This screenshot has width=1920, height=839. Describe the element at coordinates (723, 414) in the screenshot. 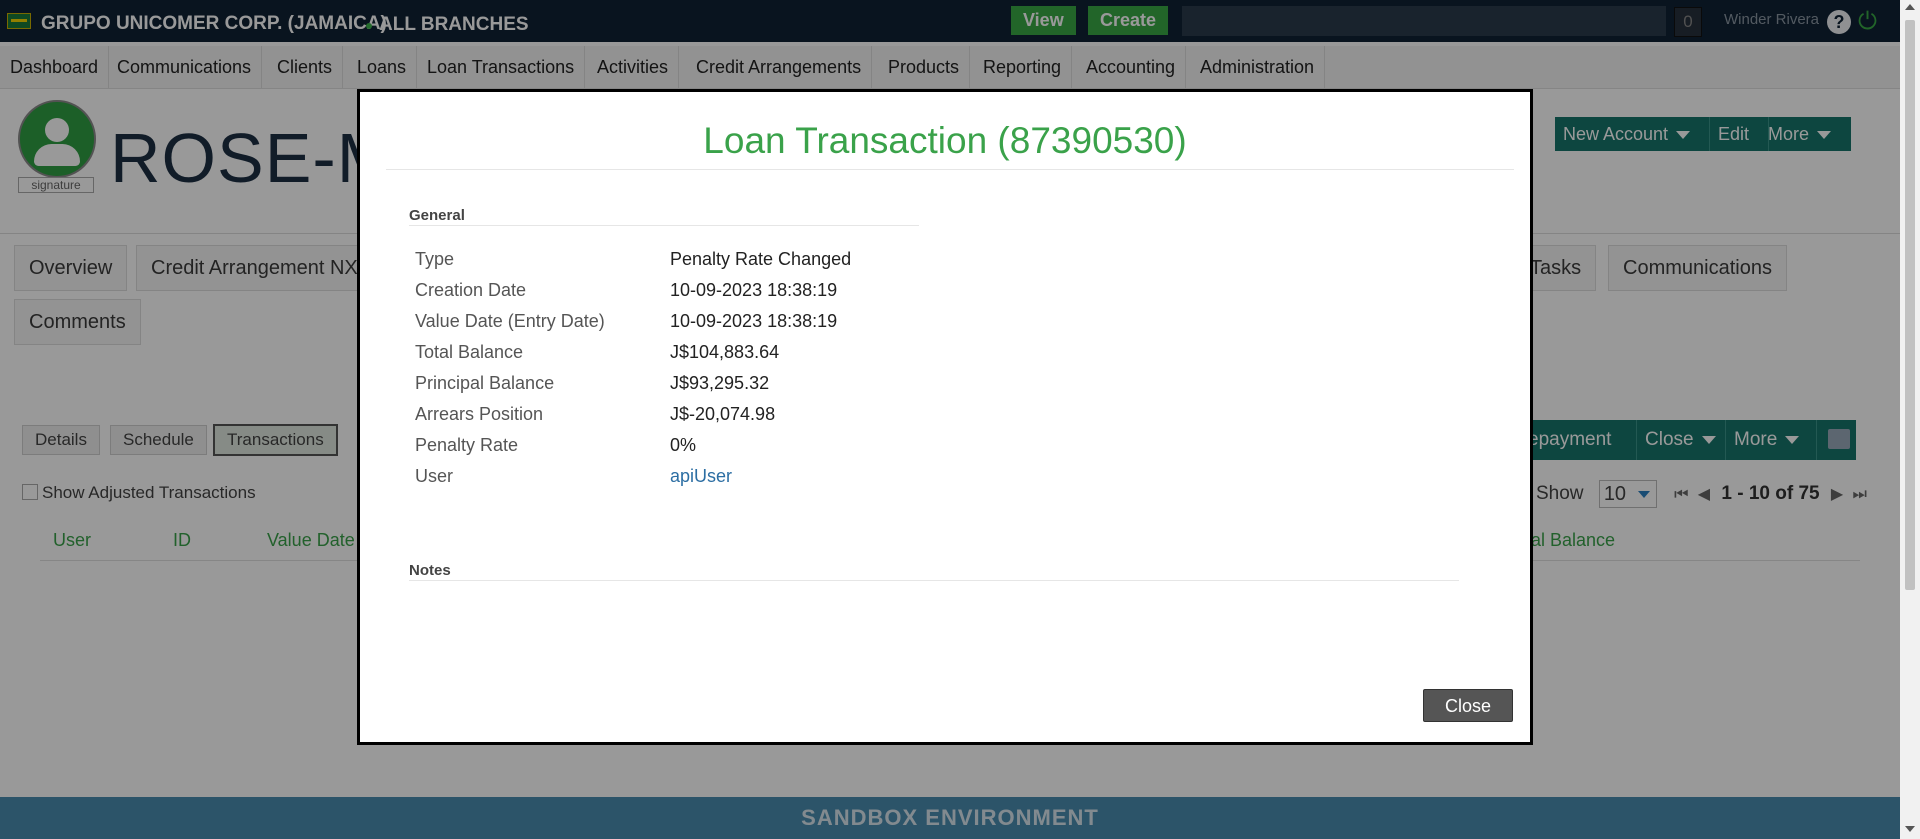

I see `field-value-arrears-position: J$-20,074.98` at that location.